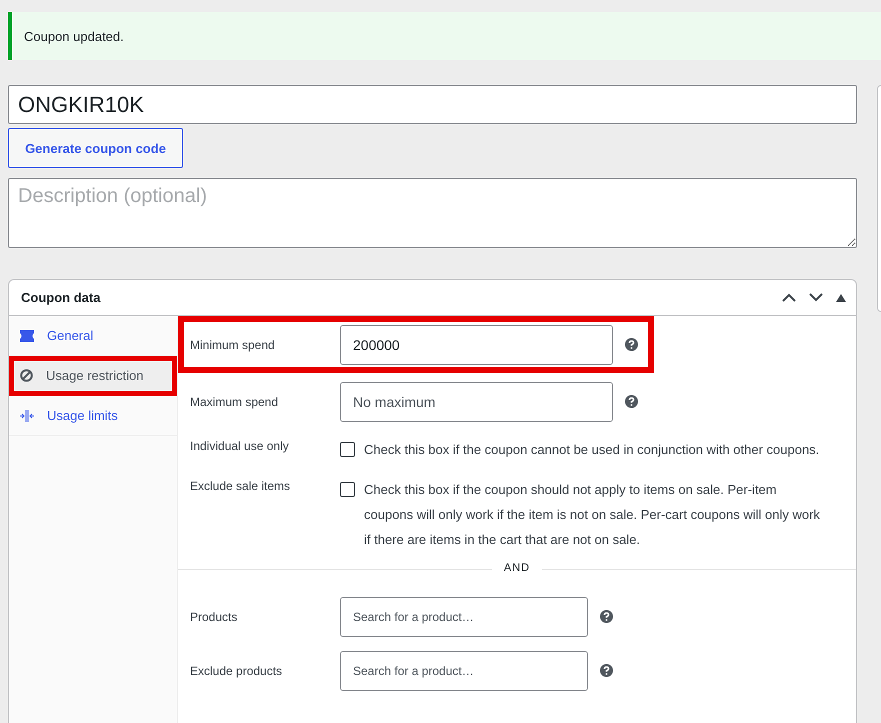  What do you see at coordinates (27, 336) in the screenshot?
I see `ticket-icon` at bounding box center [27, 336].